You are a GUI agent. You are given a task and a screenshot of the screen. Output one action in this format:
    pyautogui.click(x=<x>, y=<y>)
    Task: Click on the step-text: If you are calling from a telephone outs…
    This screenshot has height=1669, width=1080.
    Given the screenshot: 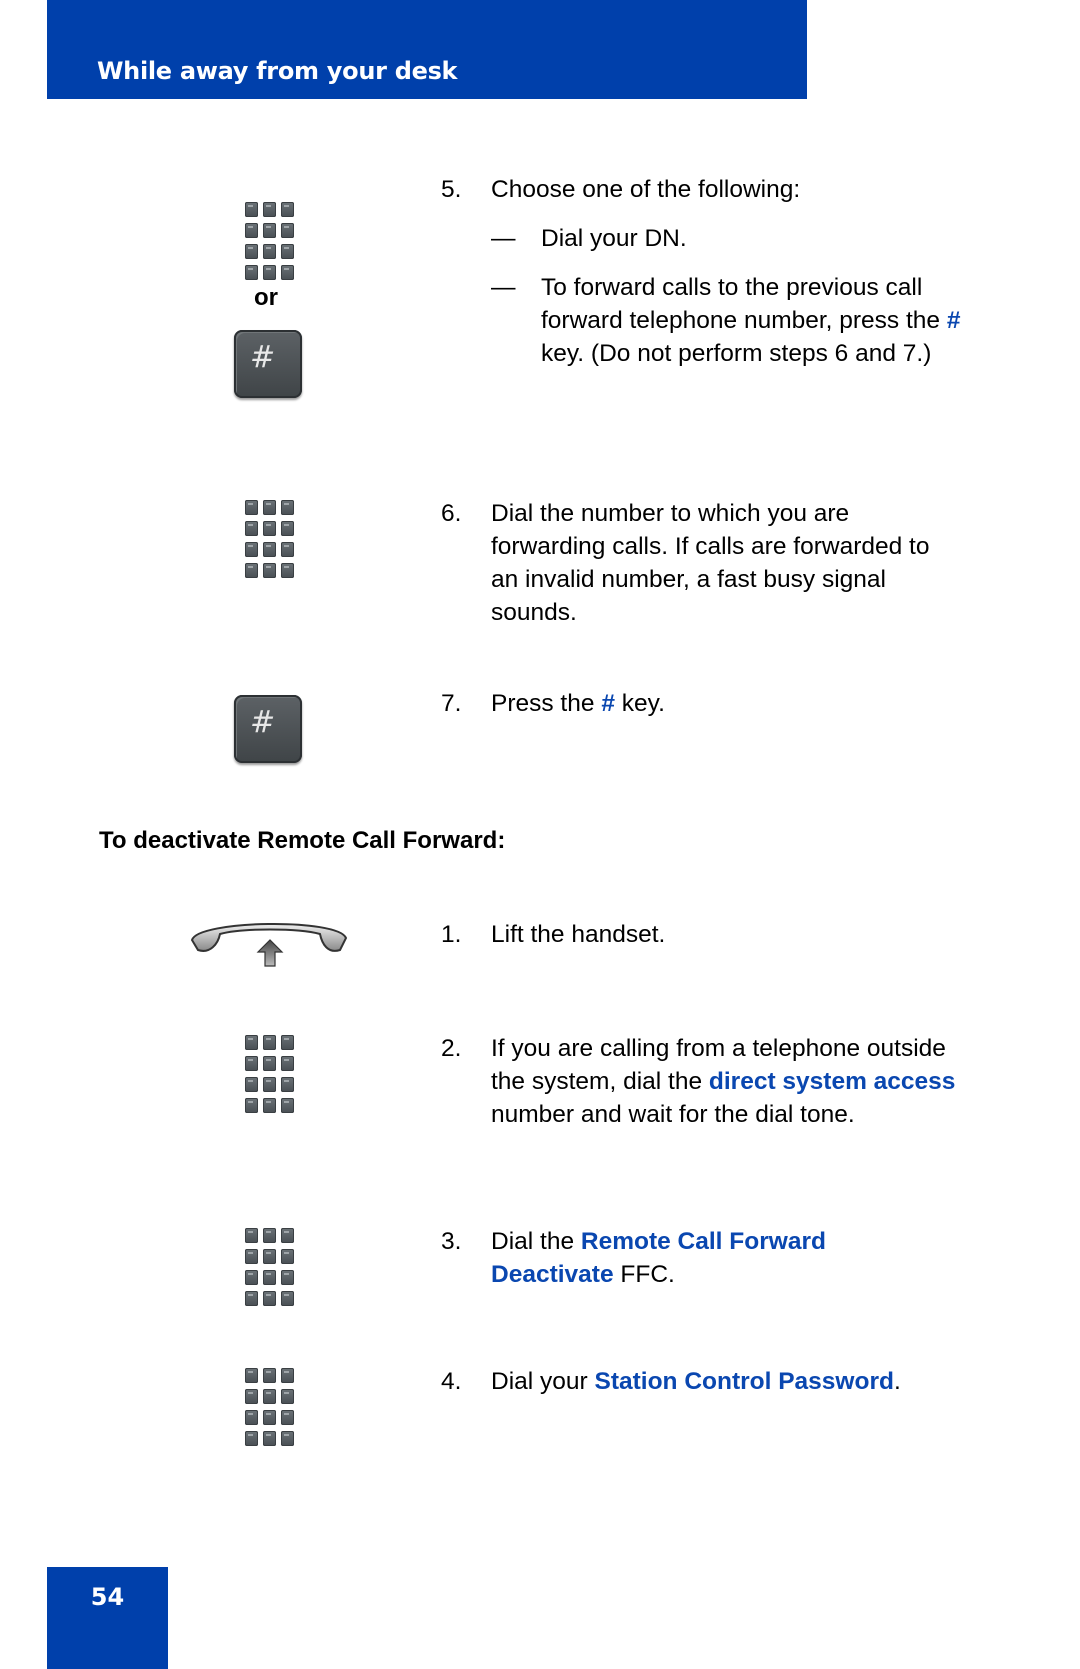 What is the action you would take?
    pyautogui.click(x=723, y=1081)
    